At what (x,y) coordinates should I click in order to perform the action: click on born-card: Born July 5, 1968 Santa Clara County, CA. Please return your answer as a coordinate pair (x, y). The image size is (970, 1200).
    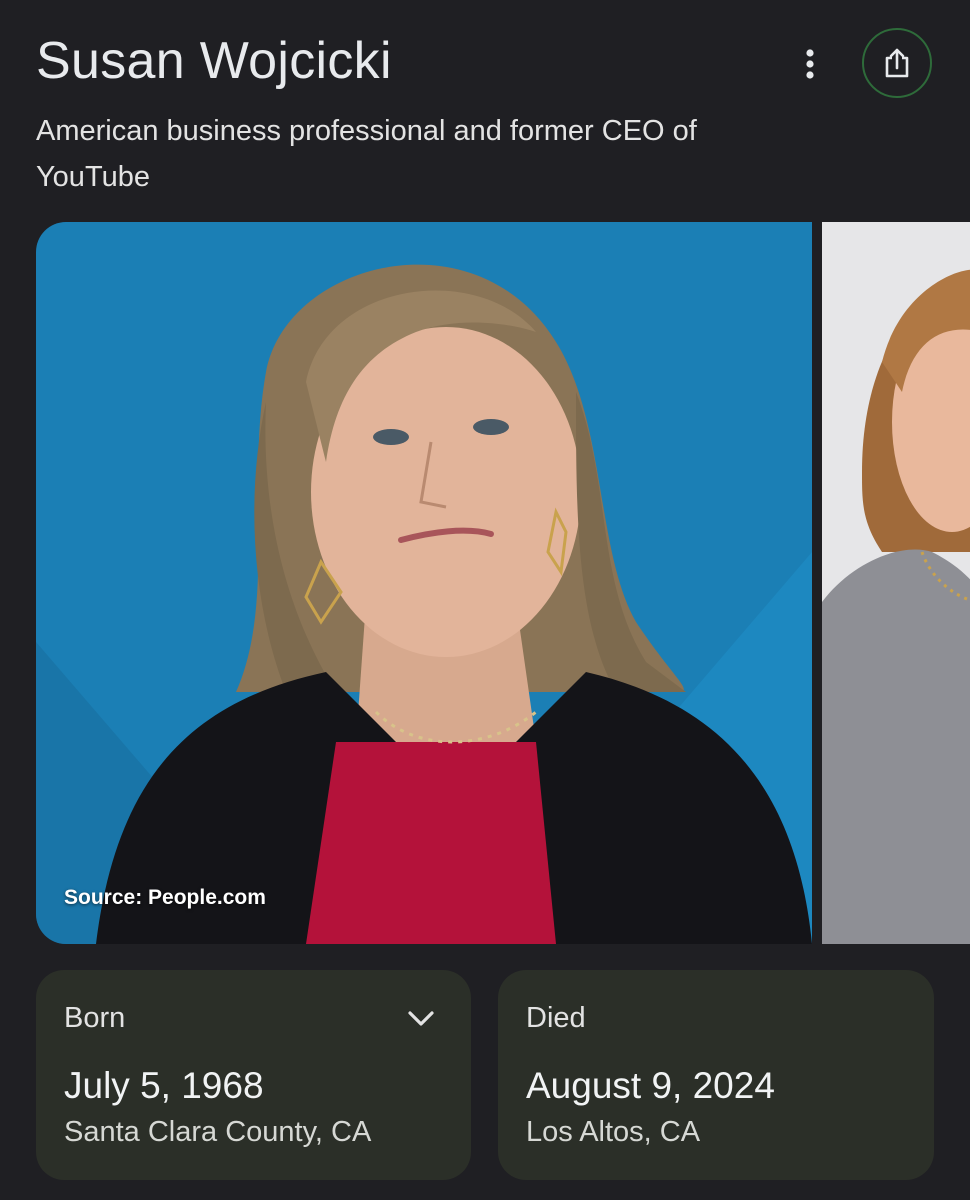
    Looking at the image, I should click on (253, 1075).